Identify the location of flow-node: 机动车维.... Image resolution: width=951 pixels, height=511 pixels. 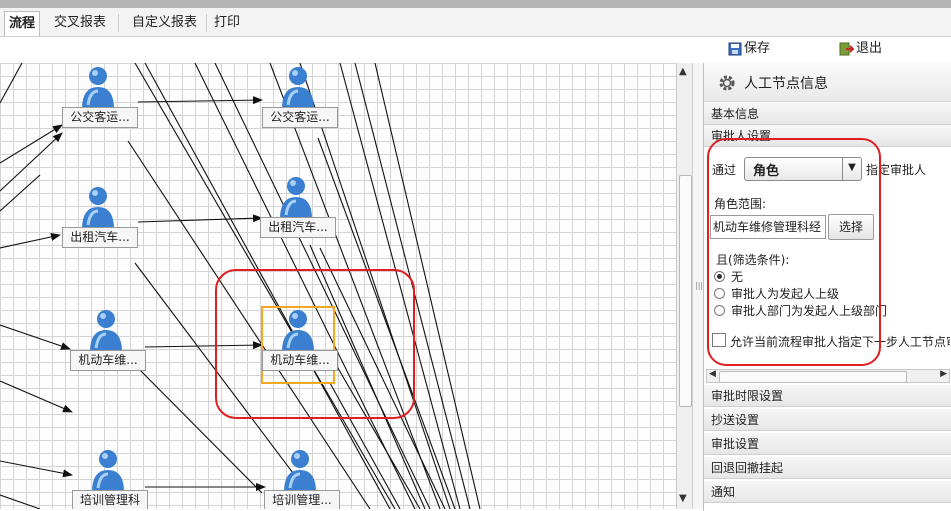
(109, 348).